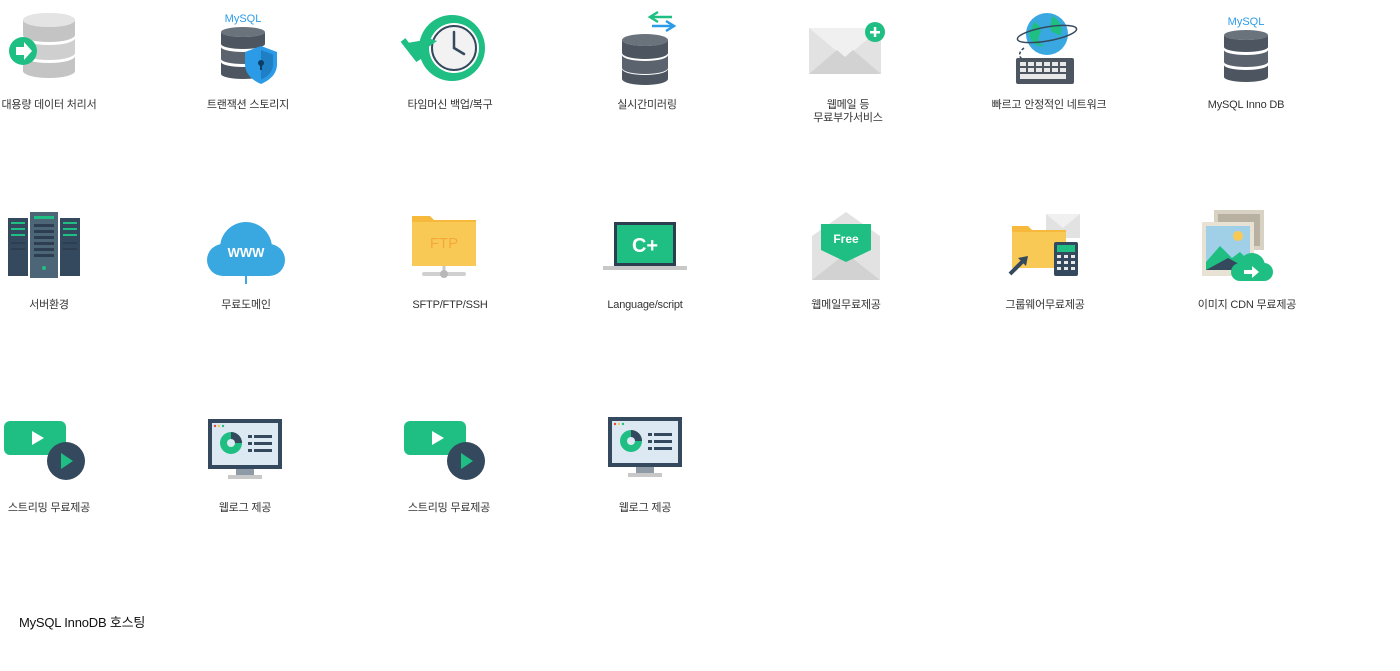  What do you see at coordinates (647, 50) in the screenshot?
I see `database-sync-icon` at bounding box center [647, 50].